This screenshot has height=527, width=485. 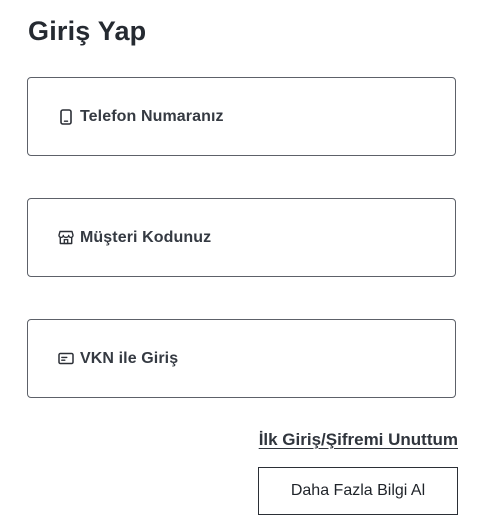 What do you see at coordinates (358, 440) in the screenshot?
I see `forgot-password-link: İlk Giriş/Şifremi Unuttum` at bounding box center [358, 440].